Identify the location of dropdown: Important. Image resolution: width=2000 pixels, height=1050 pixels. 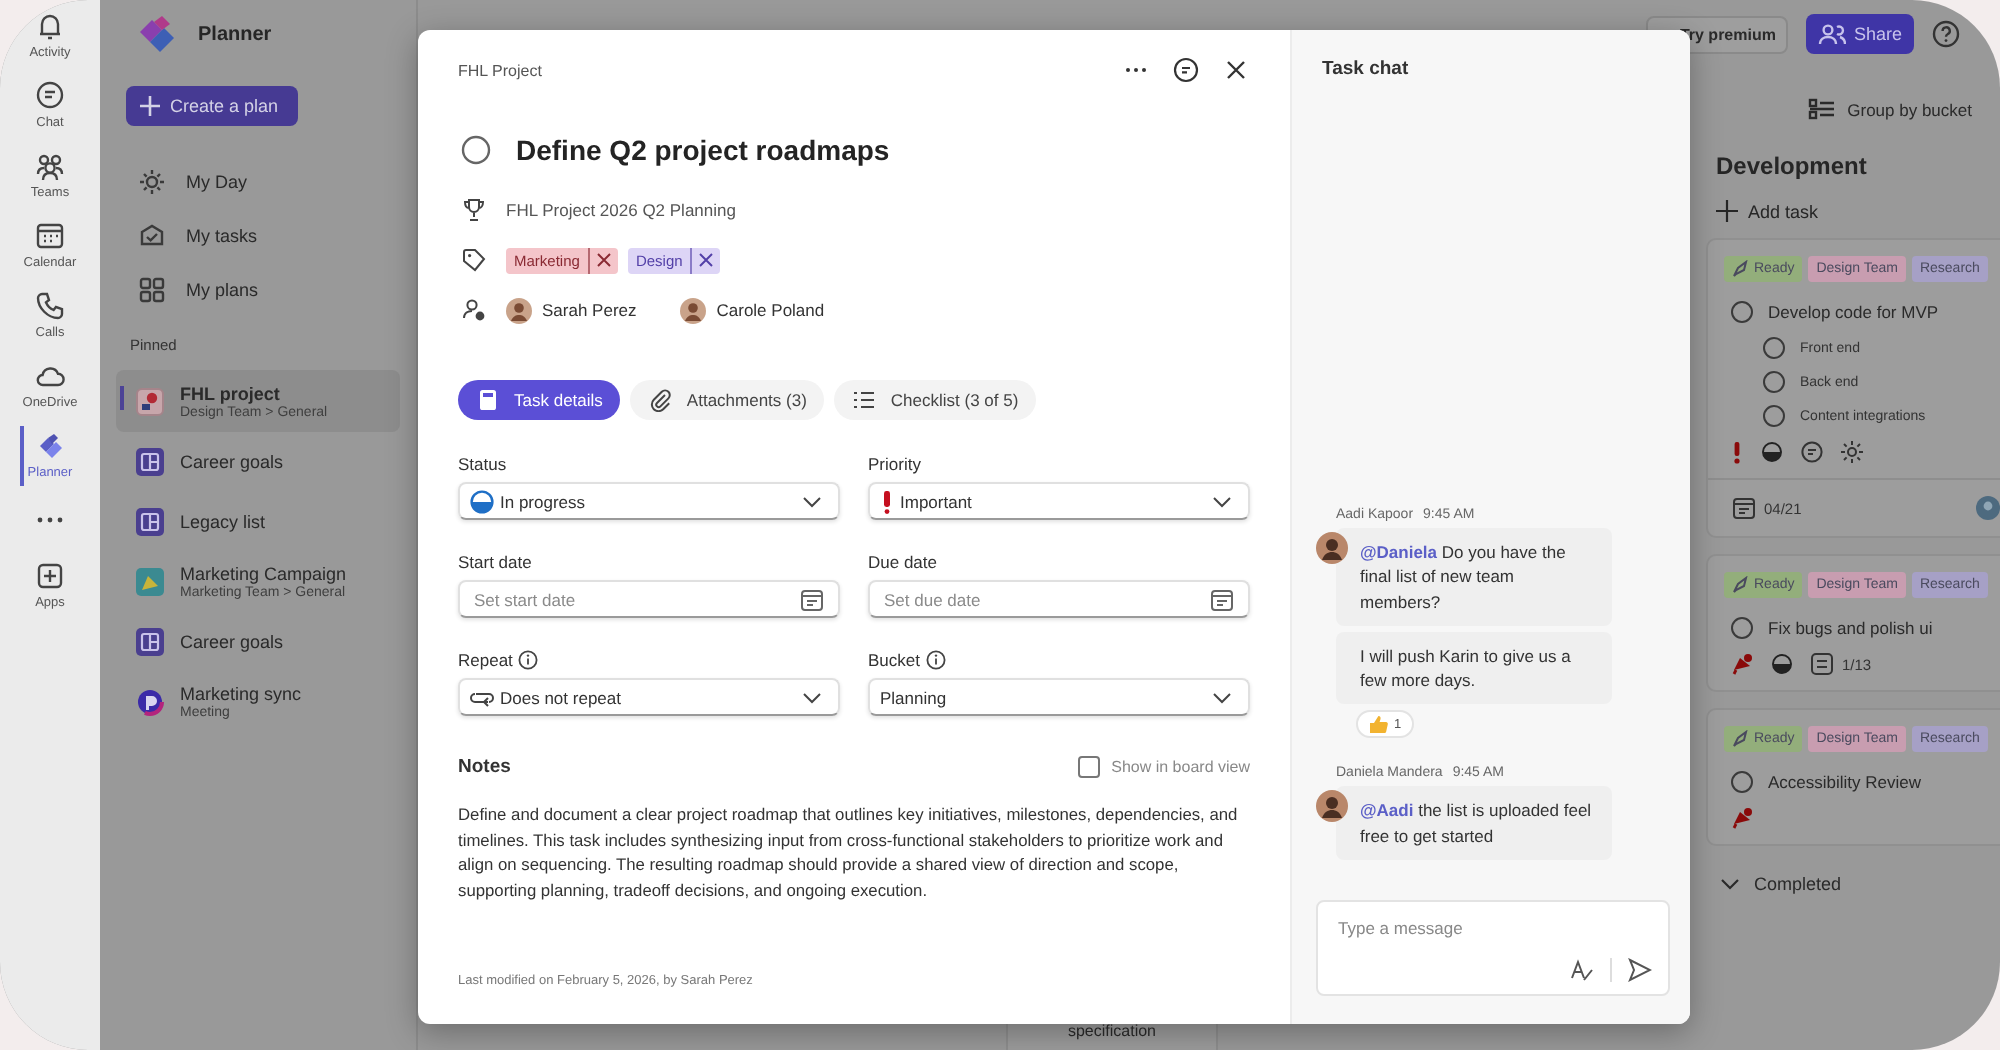
(1059, 501).